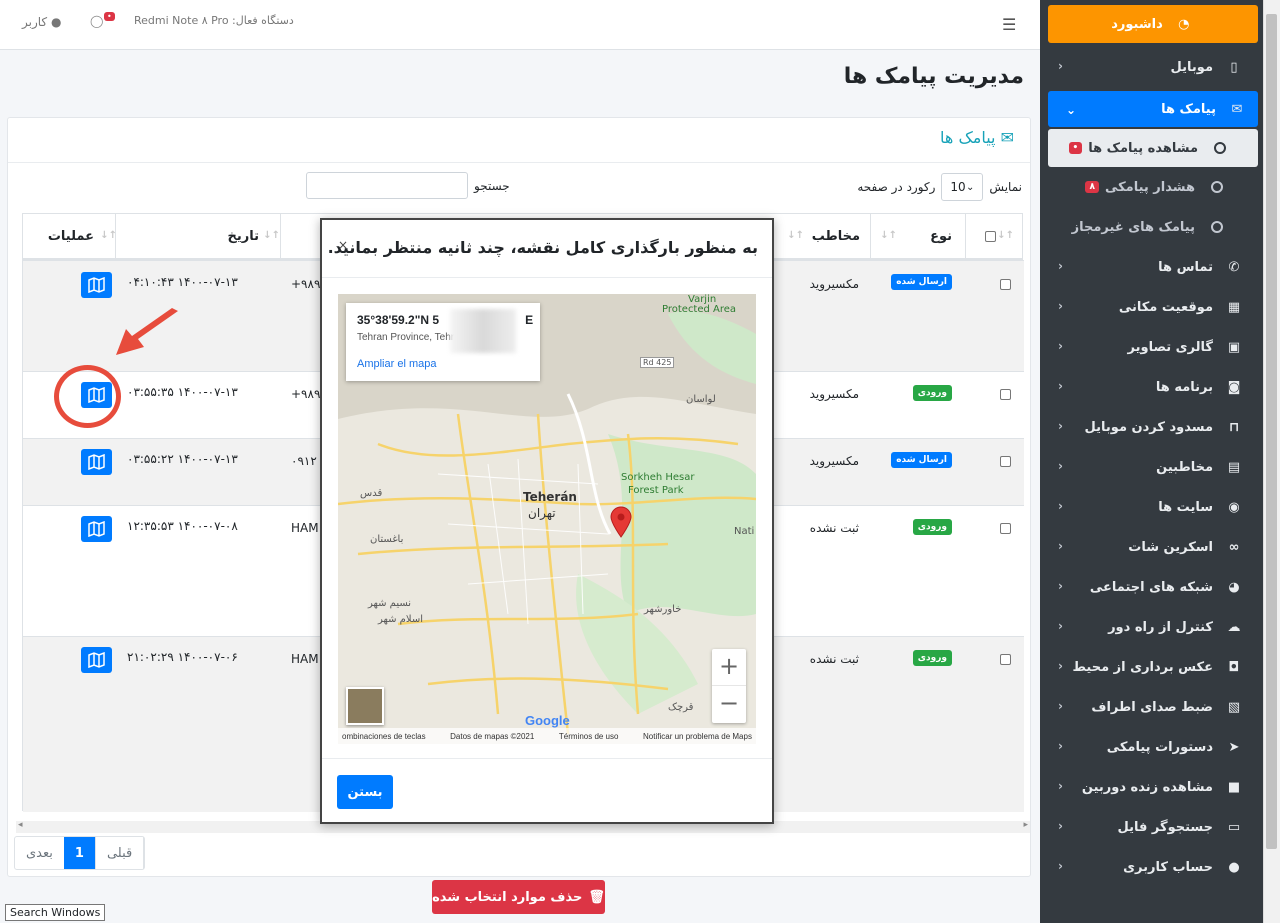 The height and width of the screenshot is (923, 1280). What do you see at coordinates (365, 792) in the screenshot?
I see `close-button: بستن` at bounding box center [365, 792].